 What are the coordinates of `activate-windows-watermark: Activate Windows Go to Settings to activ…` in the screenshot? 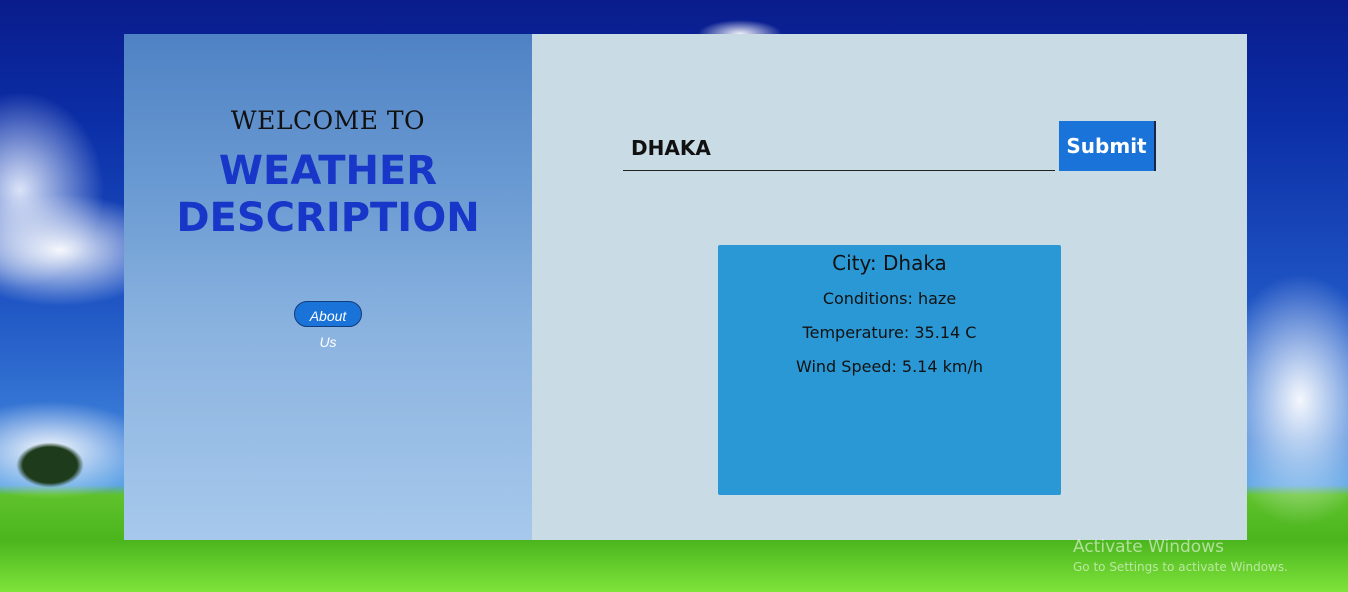 It's located at (1180, 556).